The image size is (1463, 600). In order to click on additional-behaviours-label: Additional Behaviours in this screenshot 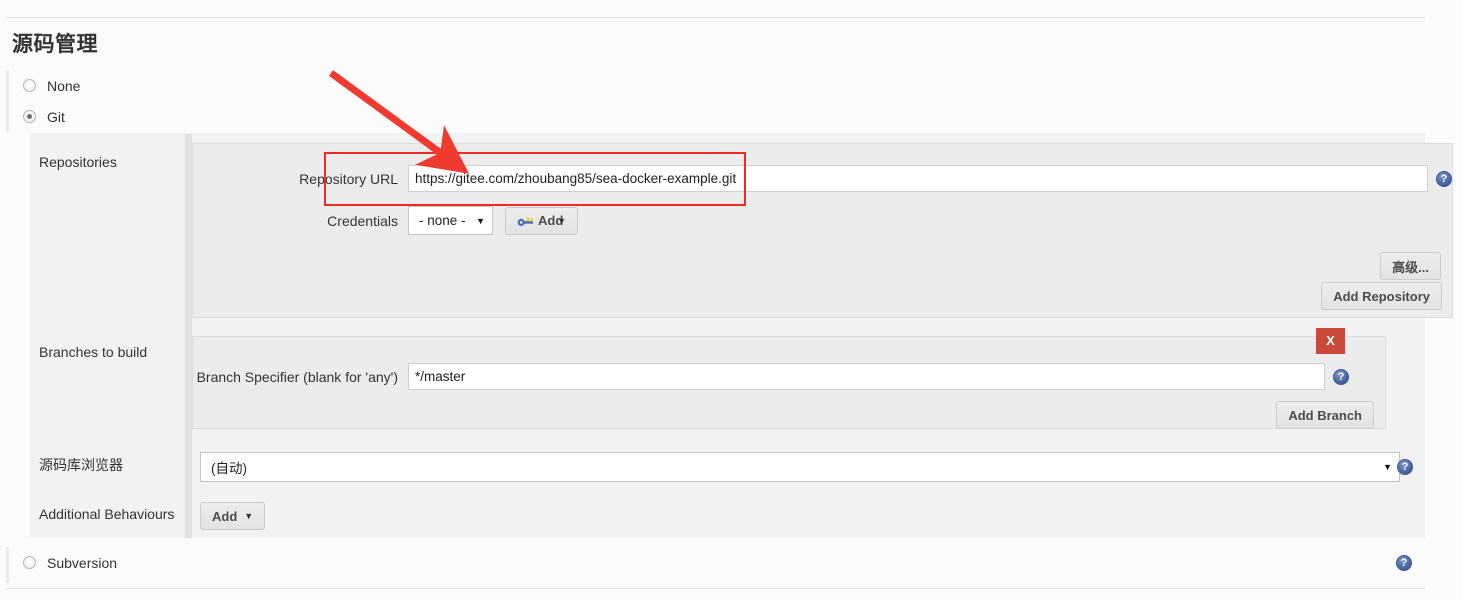, I will do `click(107, 514)`.